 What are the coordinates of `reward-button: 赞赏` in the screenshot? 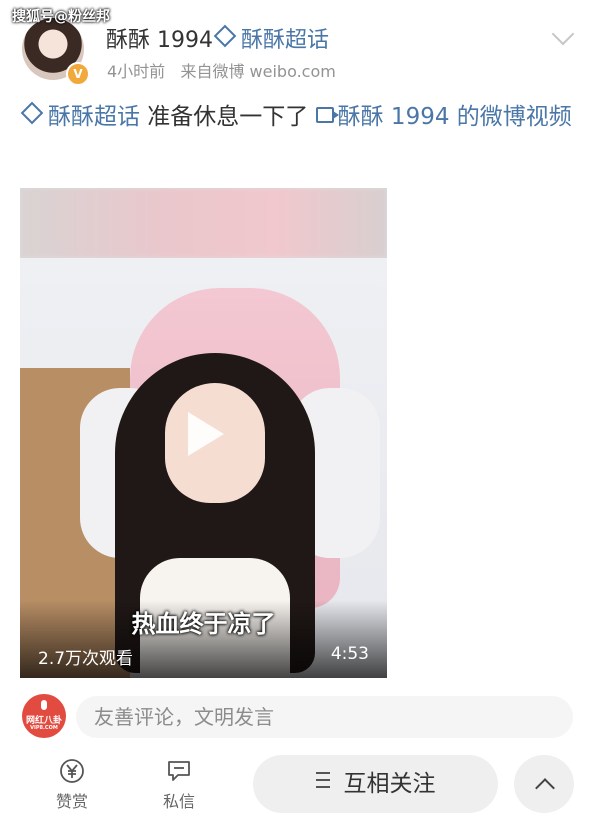 It's located at (72, 785).